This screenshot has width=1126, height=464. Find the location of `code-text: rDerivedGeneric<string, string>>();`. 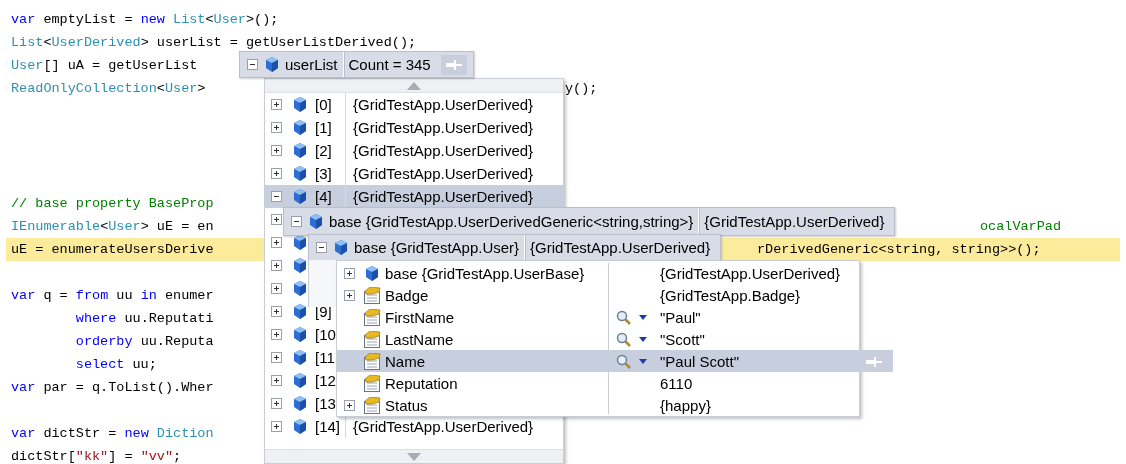

code-text: rDerivedGeneric<string, string>>(); is located at coordinates (899, 250).